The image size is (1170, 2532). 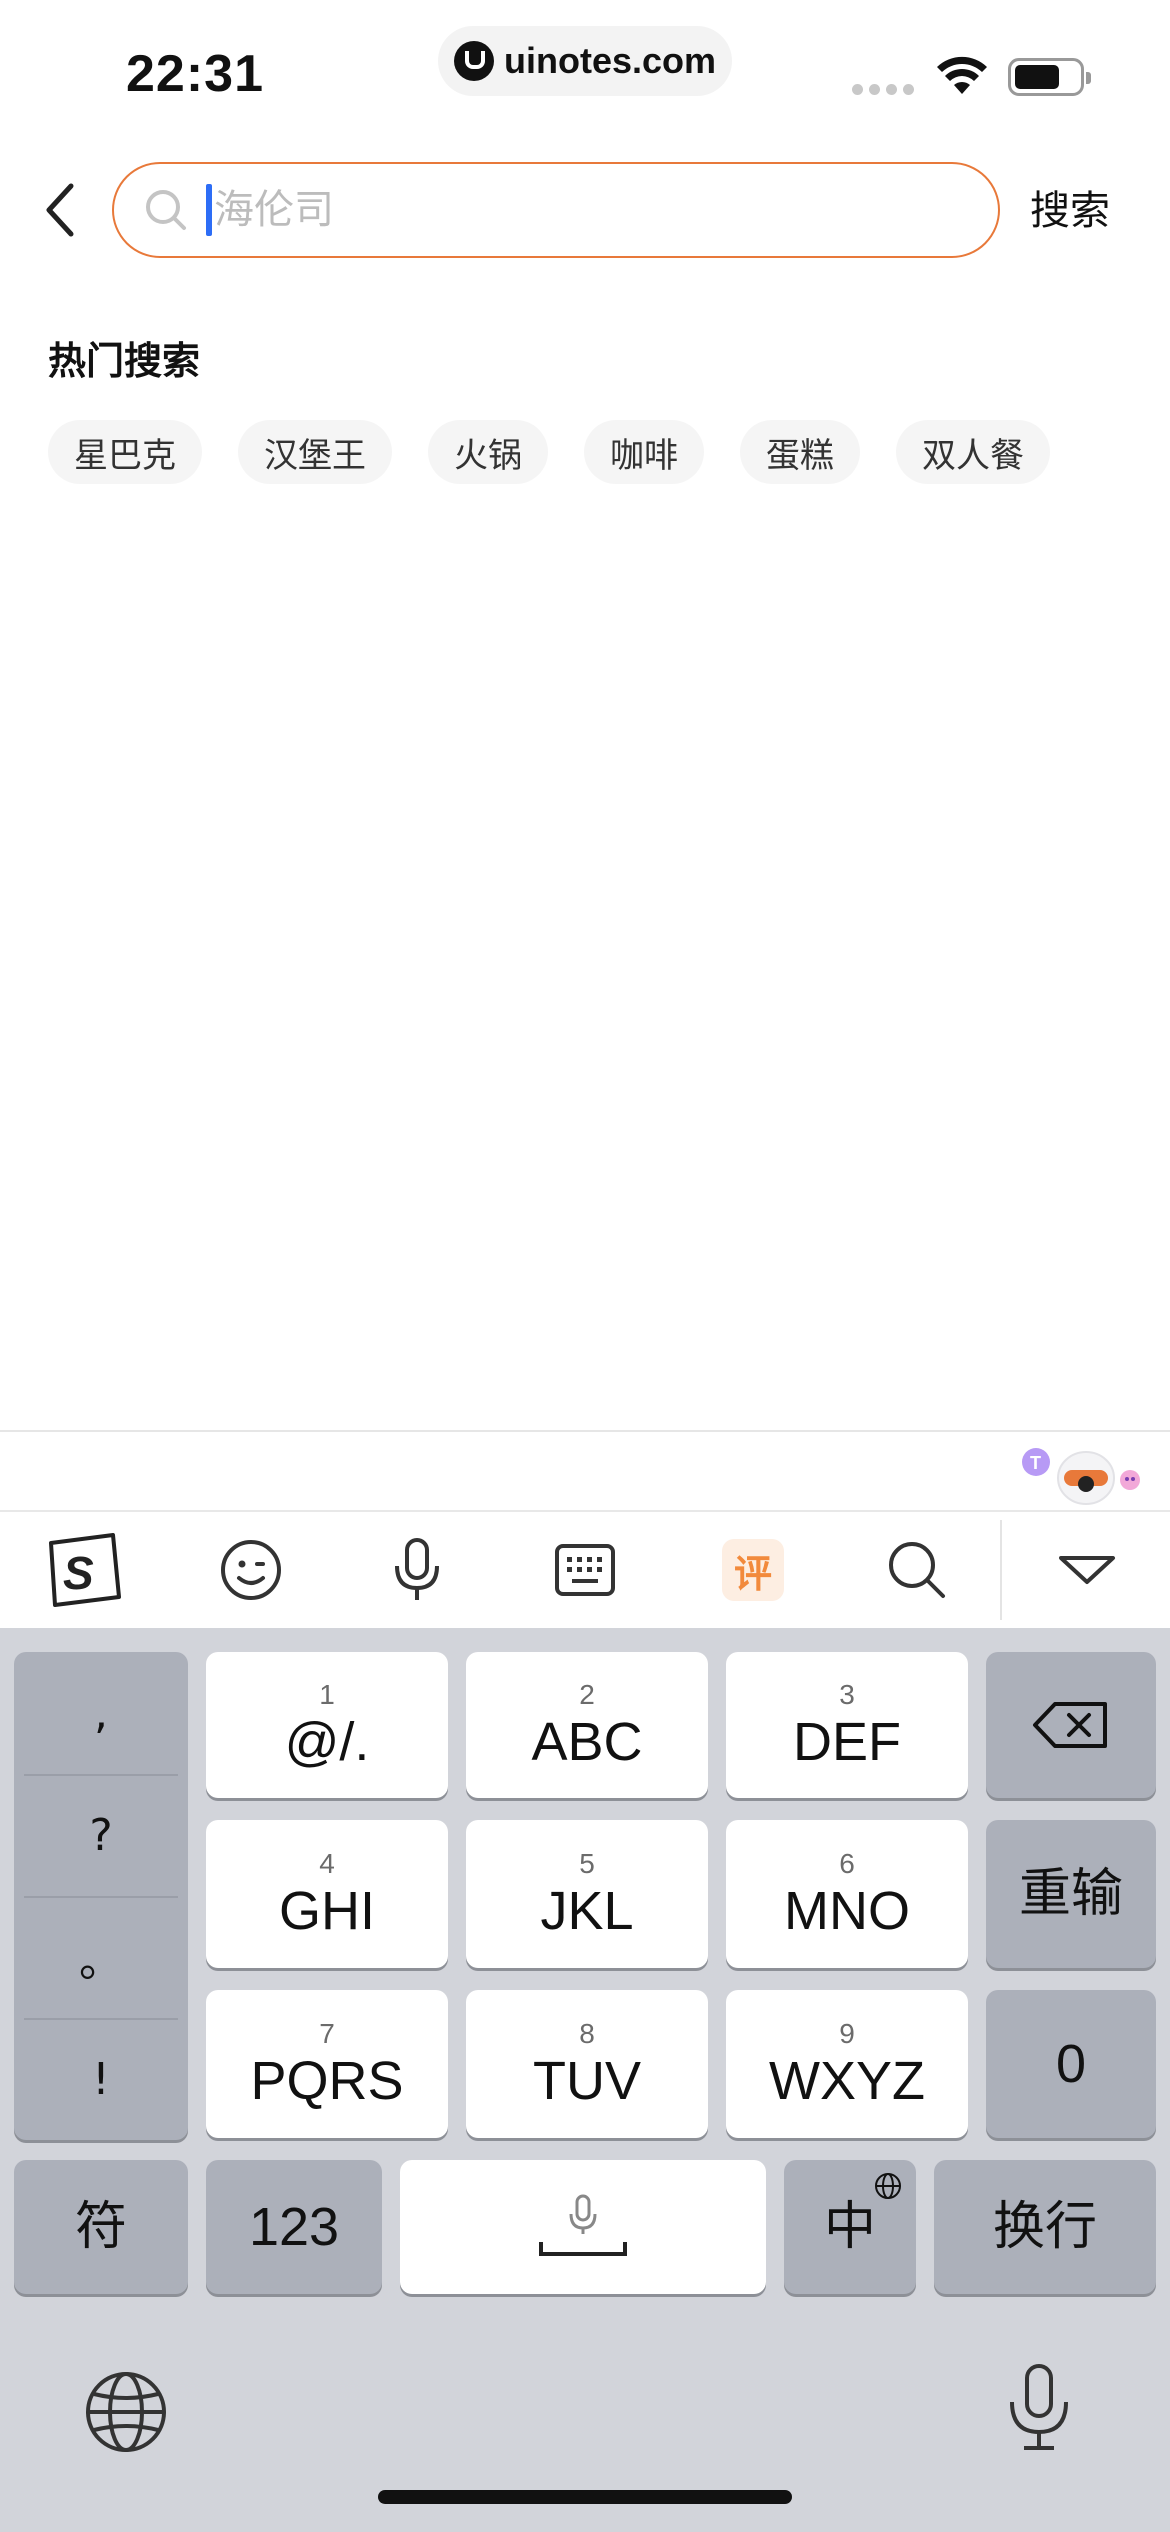 What do you see at coordinates (962, 75) in the screenshot?
I see `wifi-icon` at bounding box center [962, 75].